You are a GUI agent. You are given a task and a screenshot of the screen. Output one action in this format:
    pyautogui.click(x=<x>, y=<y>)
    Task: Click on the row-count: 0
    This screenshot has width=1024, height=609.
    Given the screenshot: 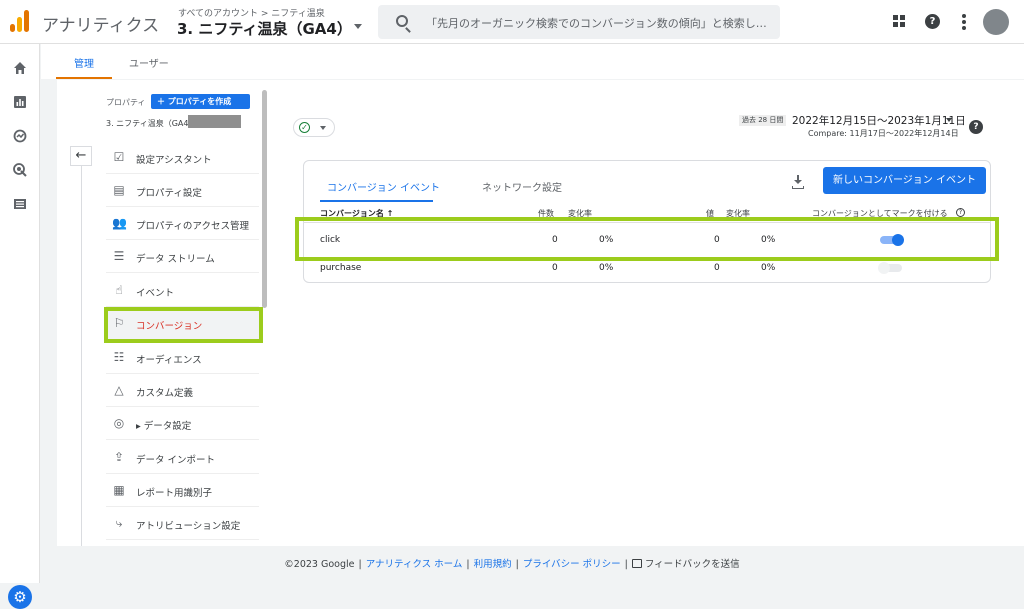 What is the action you would take?
    pyautogui.click(x=555, y=268)
    